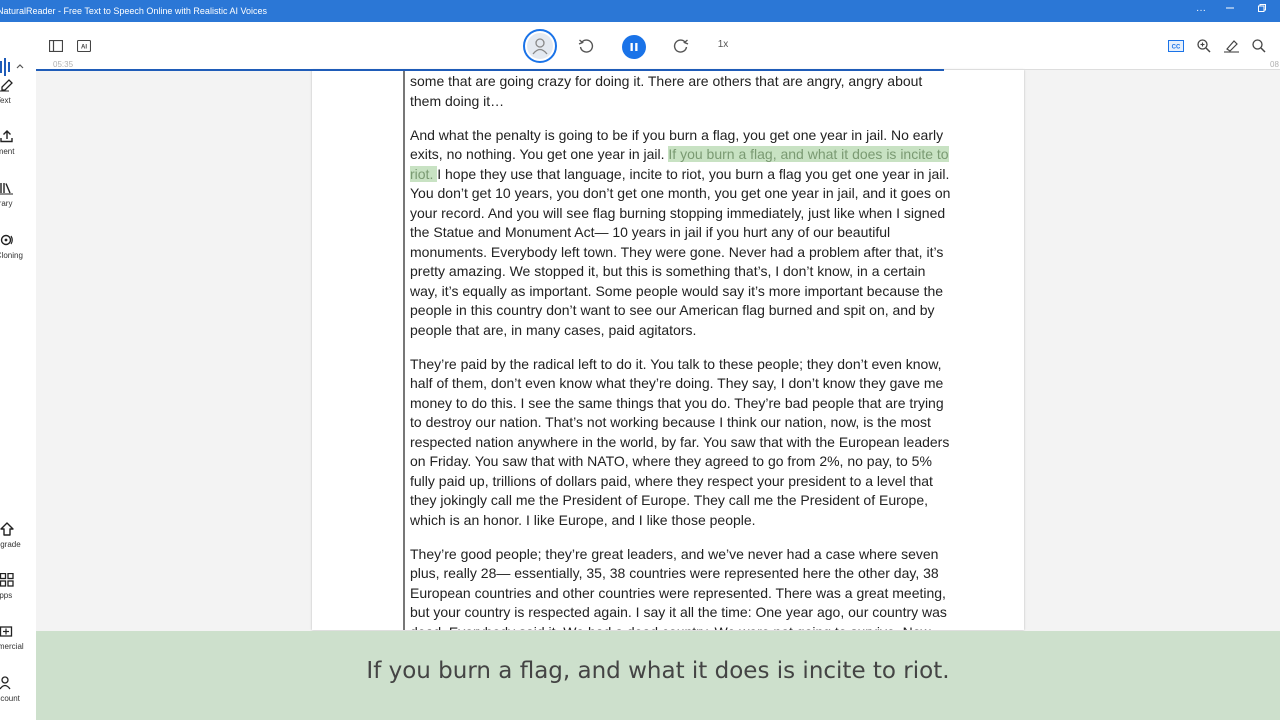 This screenshot has width=1280, height=720. Describe the element at coordinates (681, 46) in the screenshot. I see `forward-icon` at that location.